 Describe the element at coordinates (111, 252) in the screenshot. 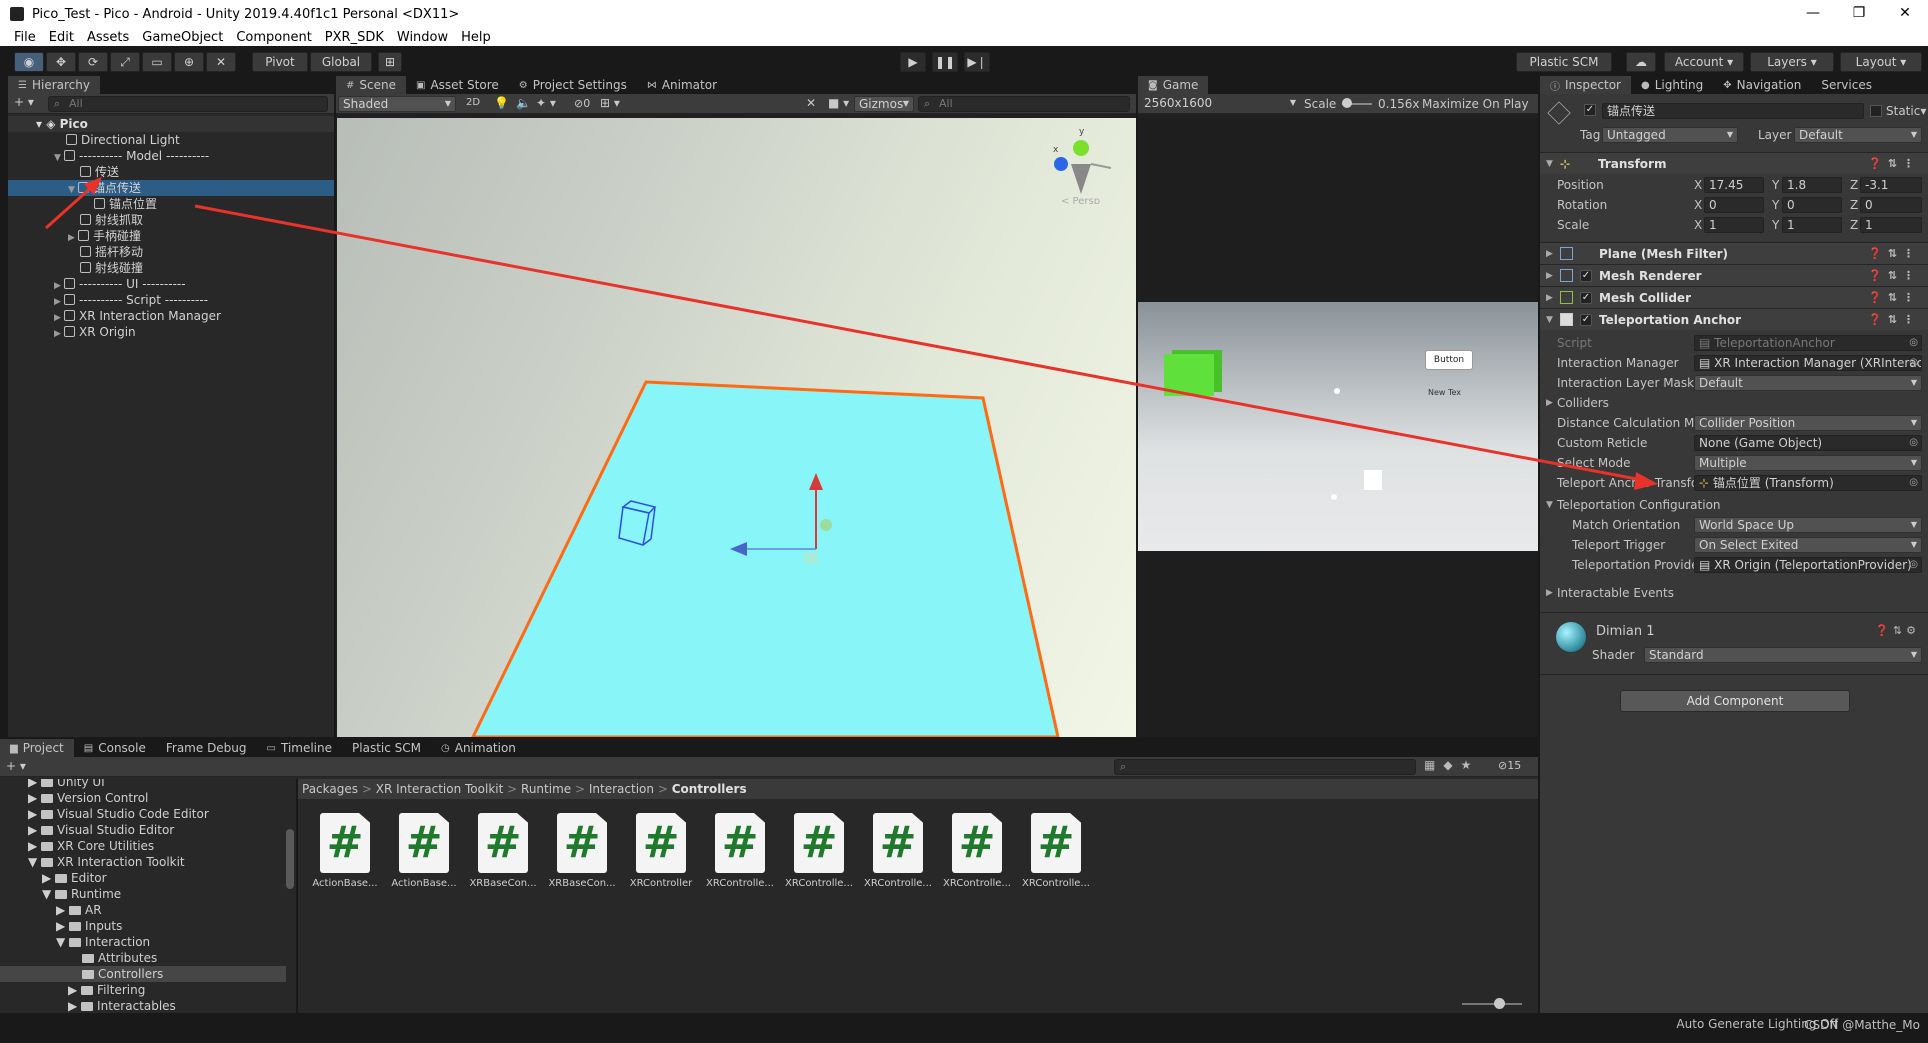

I see `list-item: 摇杆移动` at that location.